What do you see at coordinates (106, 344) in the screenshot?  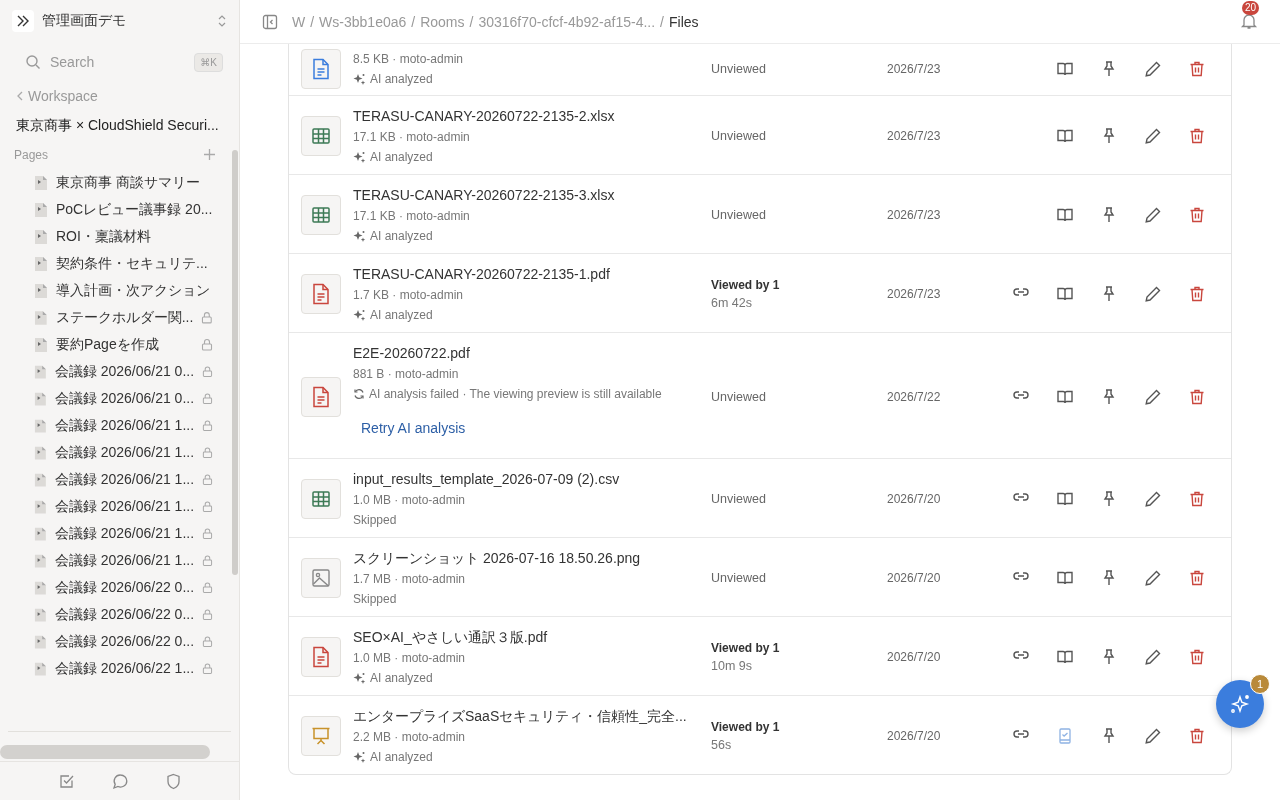 I see `page-item: 要約Pageを作成` at bounding box center [106, 344].